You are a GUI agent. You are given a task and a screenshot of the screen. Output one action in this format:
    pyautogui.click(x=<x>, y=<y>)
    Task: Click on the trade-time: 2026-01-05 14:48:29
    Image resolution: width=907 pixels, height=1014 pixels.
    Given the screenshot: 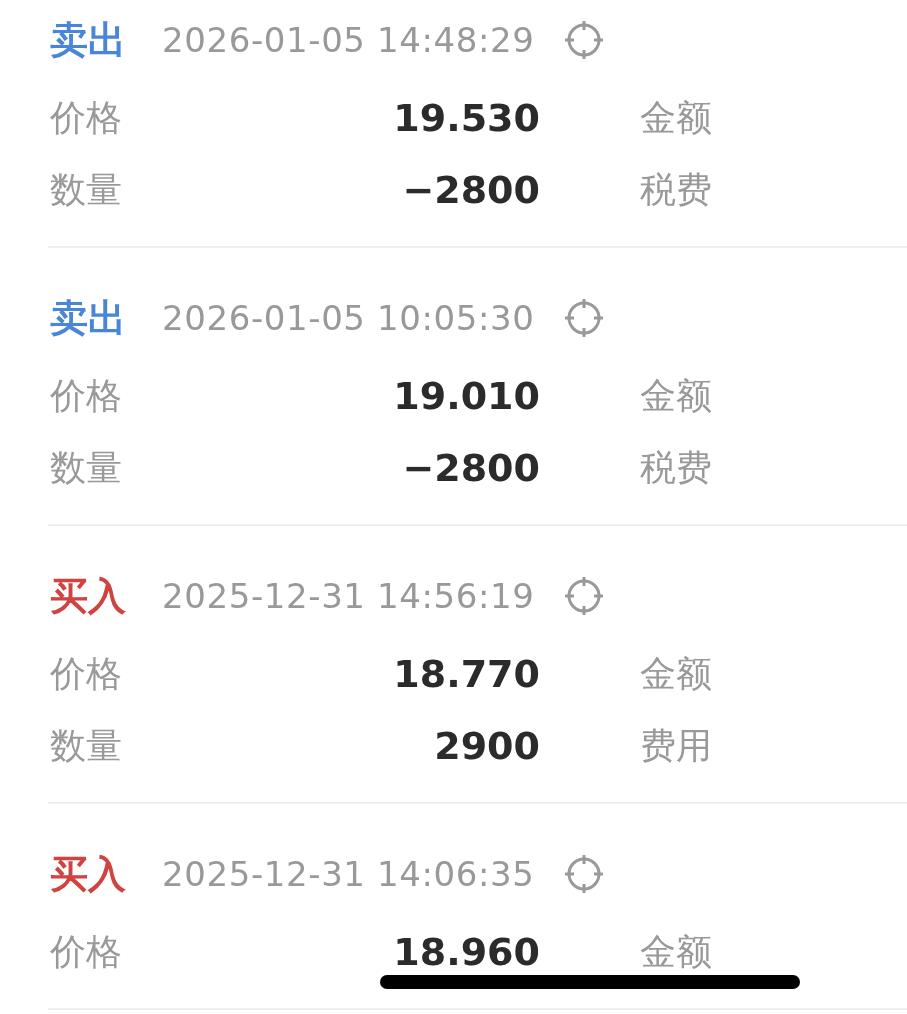 What is the action you would take?
    pyautogui.click(x=348, y=40)
    